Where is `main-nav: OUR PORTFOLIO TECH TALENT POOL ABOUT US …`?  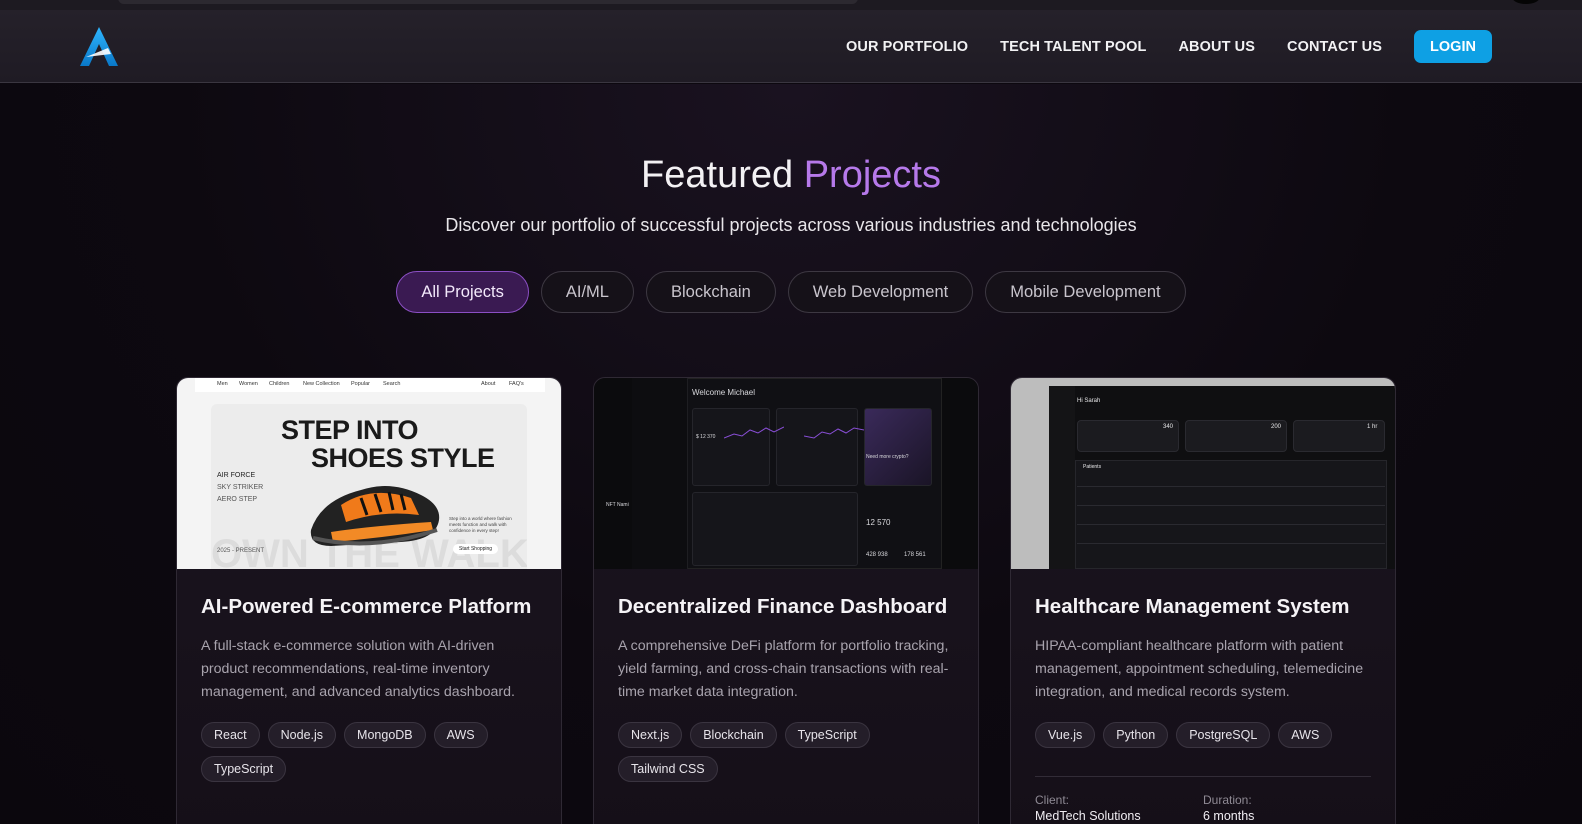 main-nav: OUR PORTFOLIO TECH TALENT POOL ABOUT US … is located at coordinates (1214, 46).